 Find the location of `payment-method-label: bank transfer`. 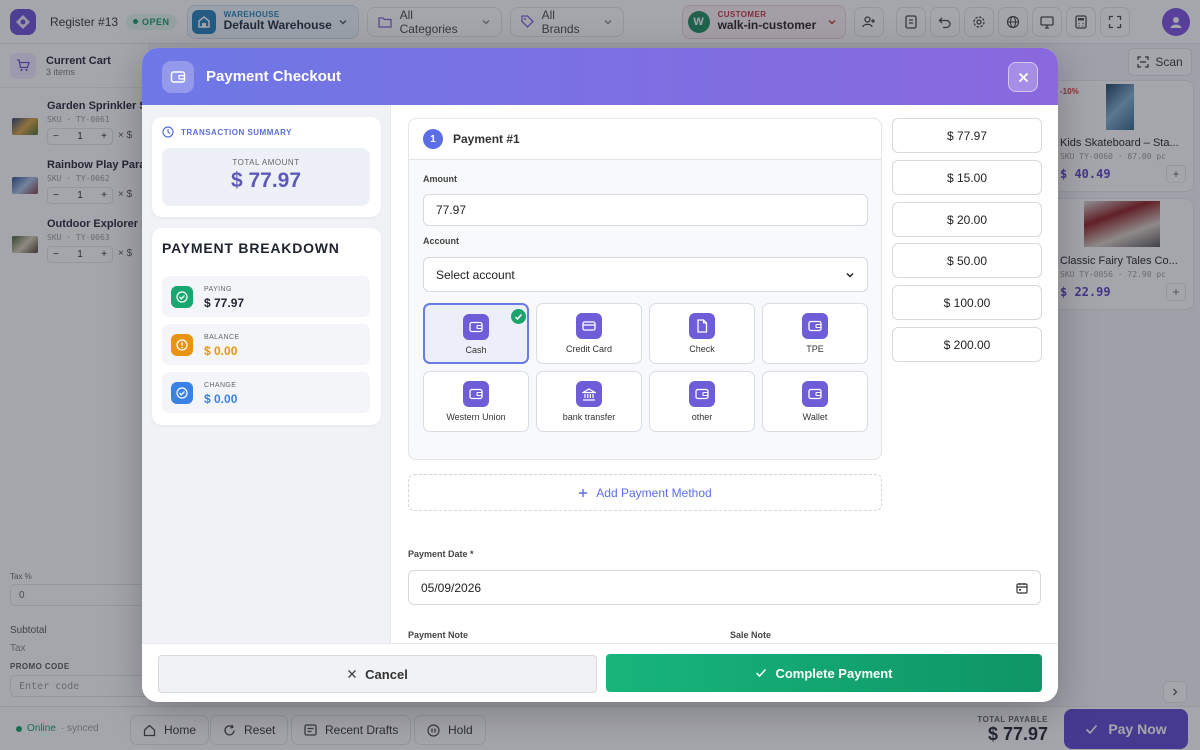

payment-method-label: bank transfer is located at coordinates (589, 417).